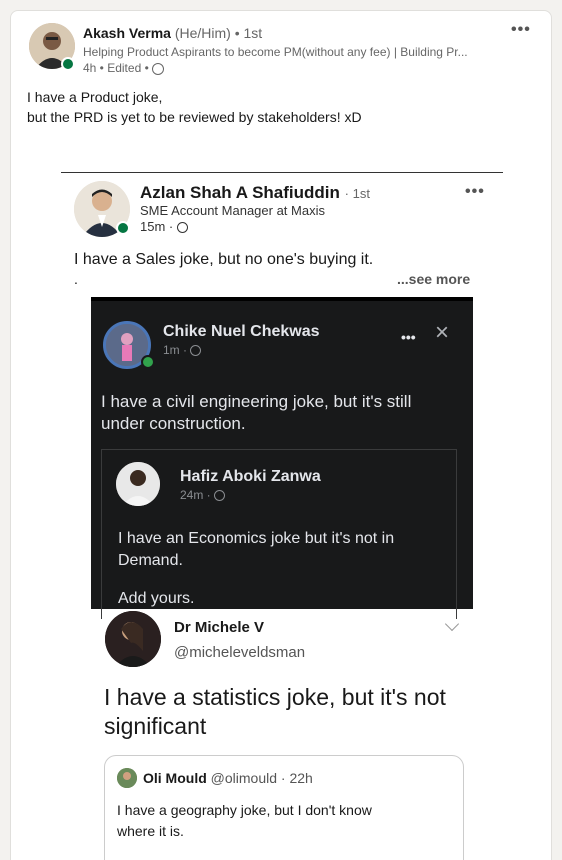  I want to click on fb-author-name: Chike Nuel Chekwas, so click(241, 331).